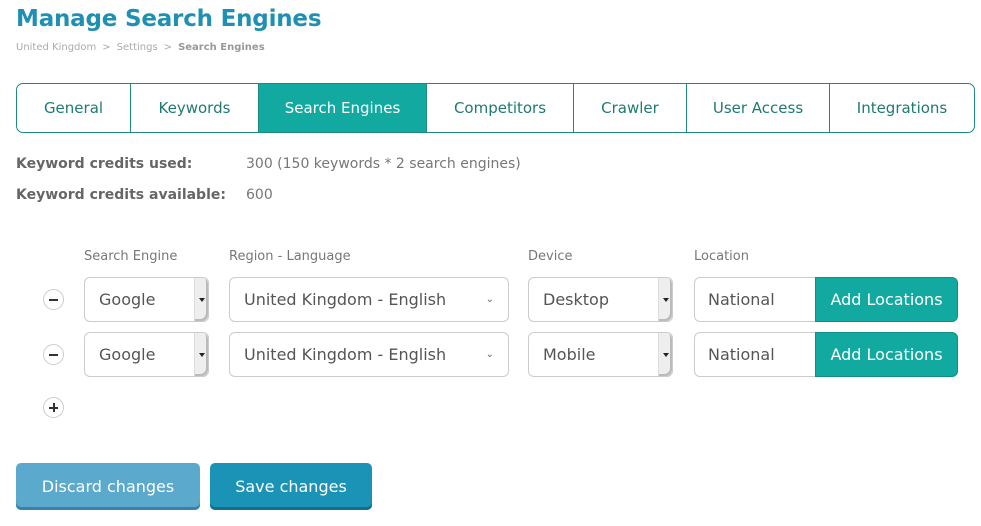  Describe the element at coordinates (383, 164) in the screenshot. I see `credits-used-value: 300 (150 keywords * 2 search engines)` at that location.